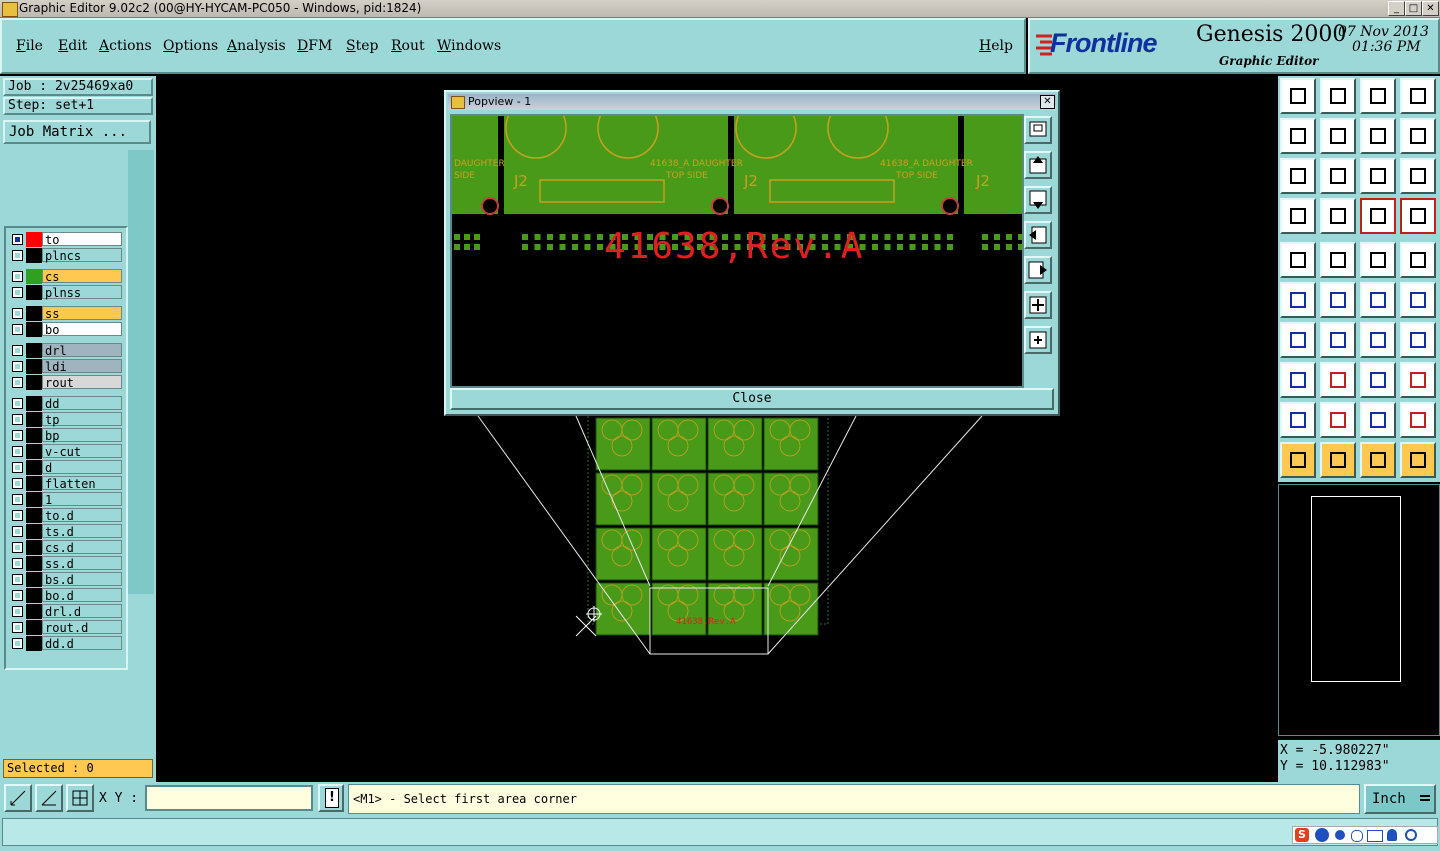  Describe the element at coordinates (1338, 420) in the screenshot. I see `triangle-blue-button` at that location.